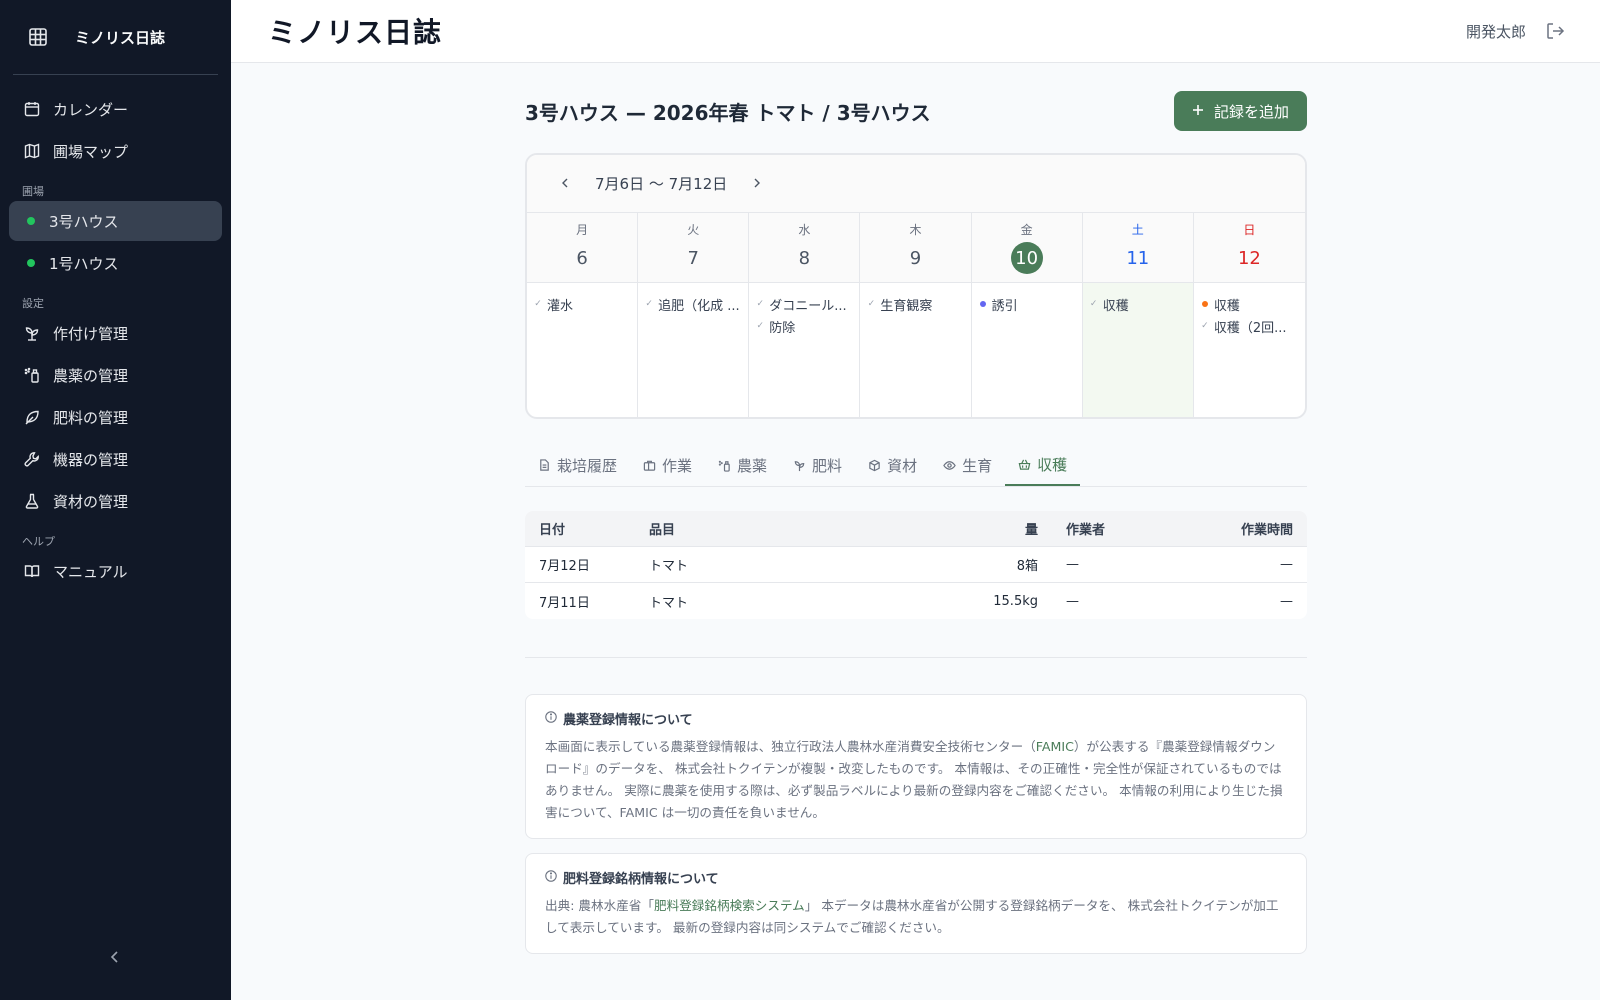  I want to click on calendar-event: 収穫, so click(1249, 304).